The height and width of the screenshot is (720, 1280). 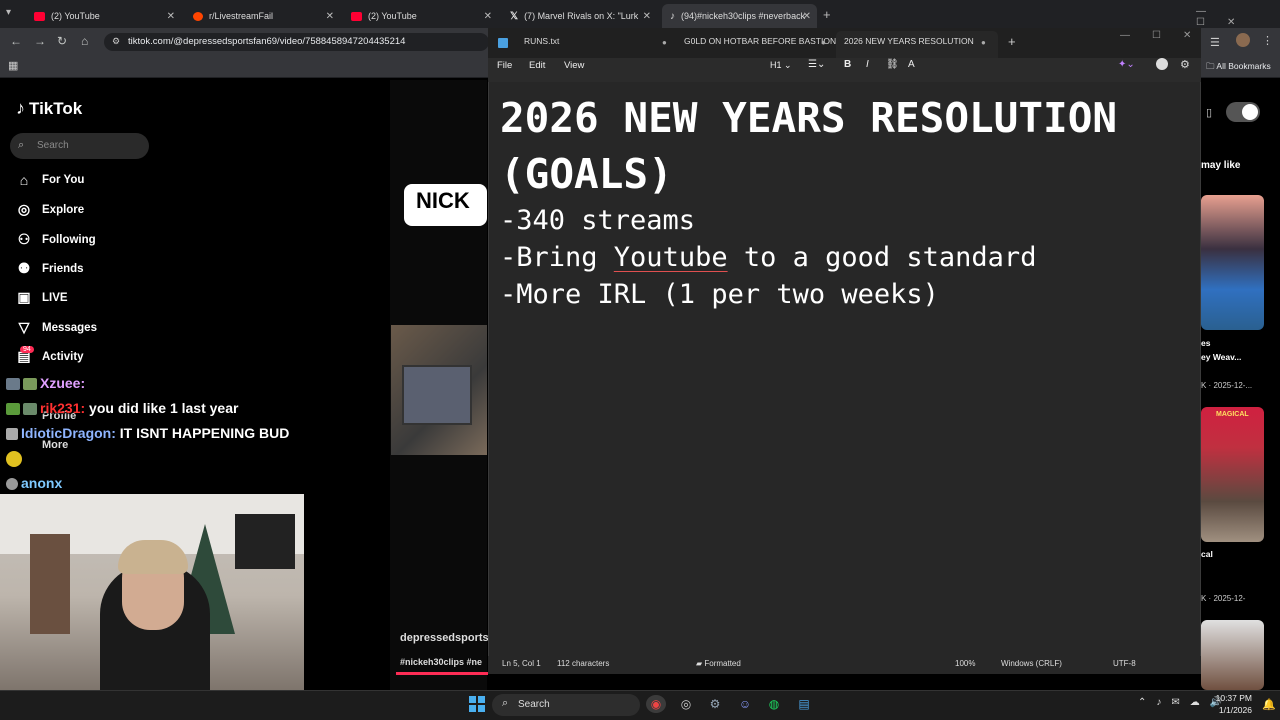 What do you see at coordinates (504, 65) in the screenshot?
I see `menu-file: File` at bounding box center [504, 65].